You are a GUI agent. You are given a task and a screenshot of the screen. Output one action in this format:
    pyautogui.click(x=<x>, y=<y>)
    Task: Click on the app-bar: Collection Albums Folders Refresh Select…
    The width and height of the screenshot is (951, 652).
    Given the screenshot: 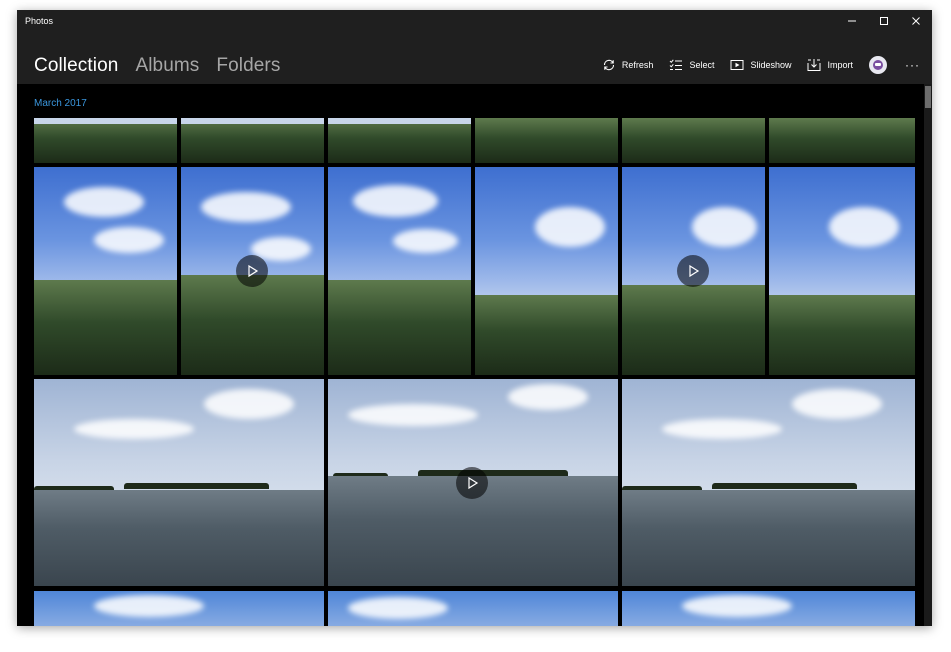 What is the action you would take?
    pyautogui.click(x=474, y=58)
    